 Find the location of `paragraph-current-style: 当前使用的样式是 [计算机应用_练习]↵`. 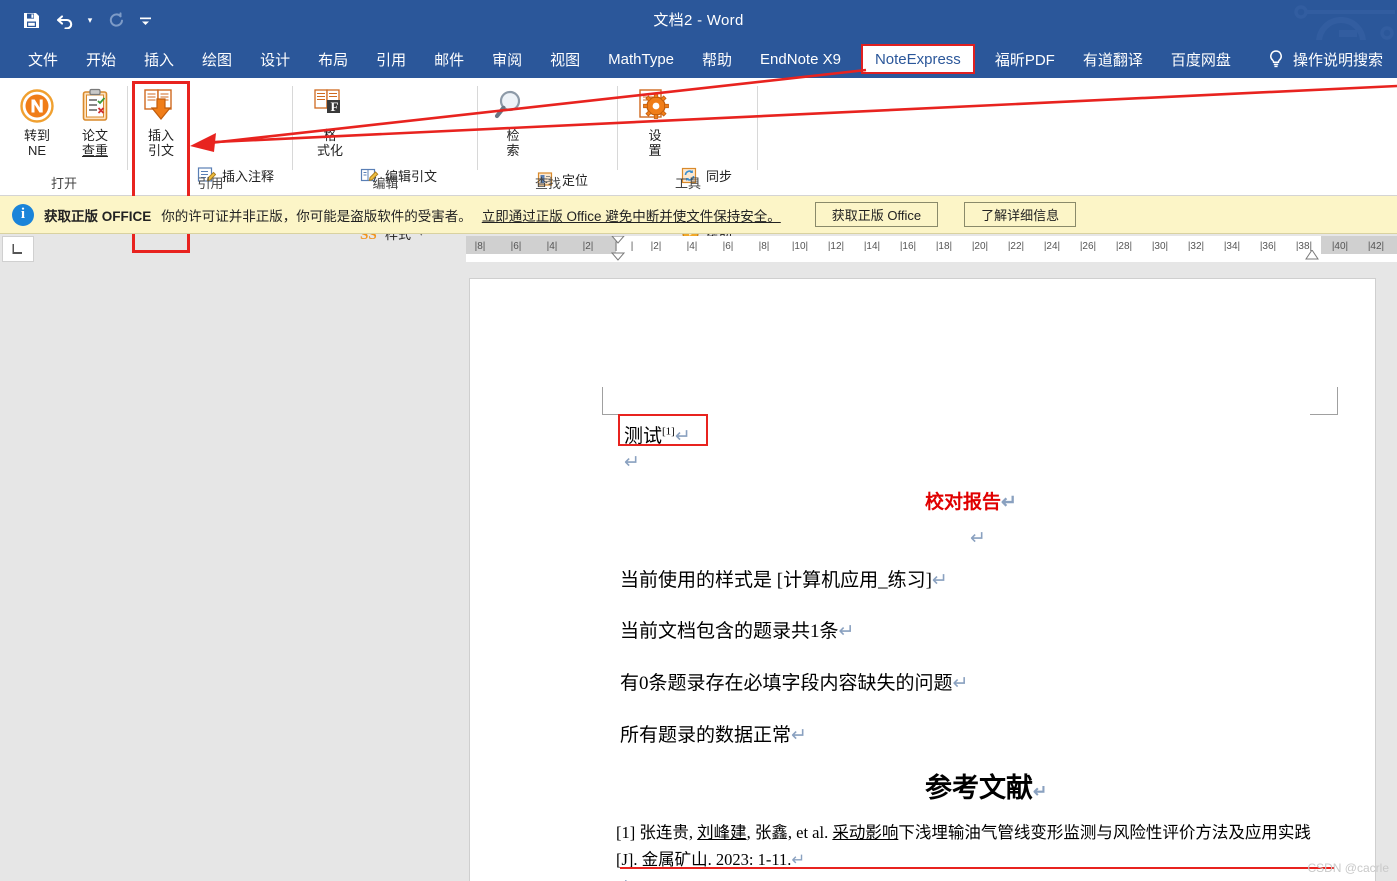

paragraph-current-style: 当前使用的样式是 [计算机应用_练习]↵ is located at coordinates (784, 578).